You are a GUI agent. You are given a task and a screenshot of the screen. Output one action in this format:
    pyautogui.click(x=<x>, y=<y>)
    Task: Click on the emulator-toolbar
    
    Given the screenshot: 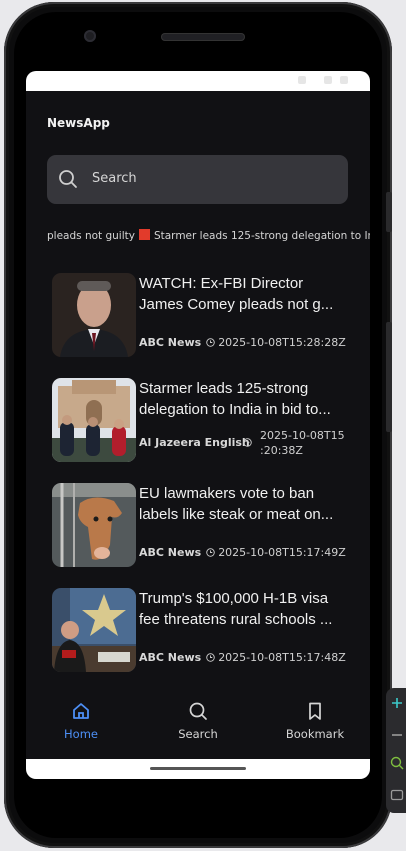 What is the action you would take?
    pyautogui.click(x=396, y=750)
    